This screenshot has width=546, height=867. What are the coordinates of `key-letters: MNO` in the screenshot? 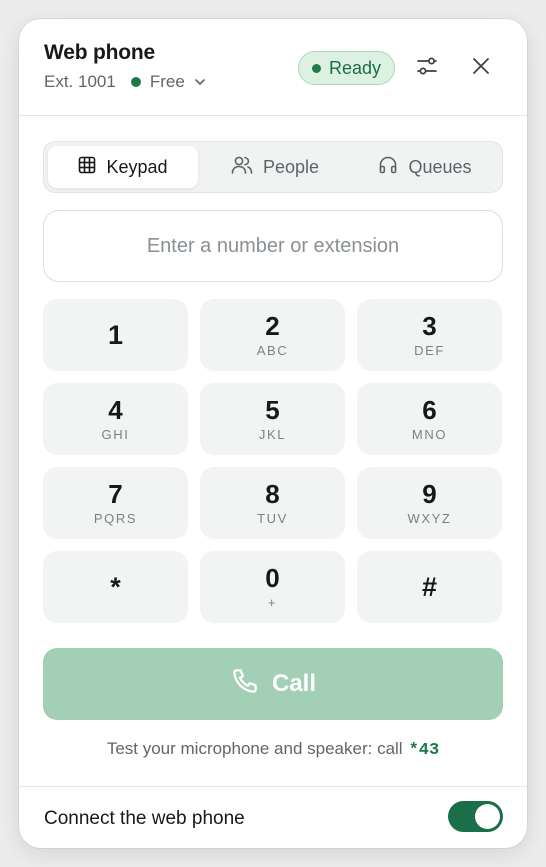 It's located at (429, 434).